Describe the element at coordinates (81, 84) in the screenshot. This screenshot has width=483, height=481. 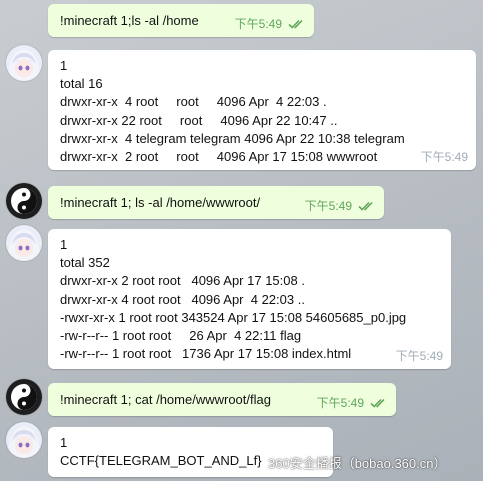
I see `output-line: total 16` at that location.